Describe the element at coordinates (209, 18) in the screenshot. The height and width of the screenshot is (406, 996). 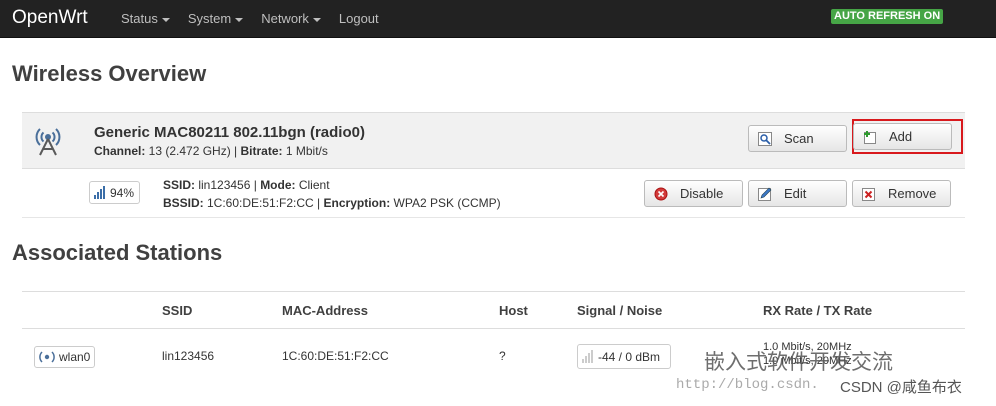
I see `menu-system-label: System` at that location.